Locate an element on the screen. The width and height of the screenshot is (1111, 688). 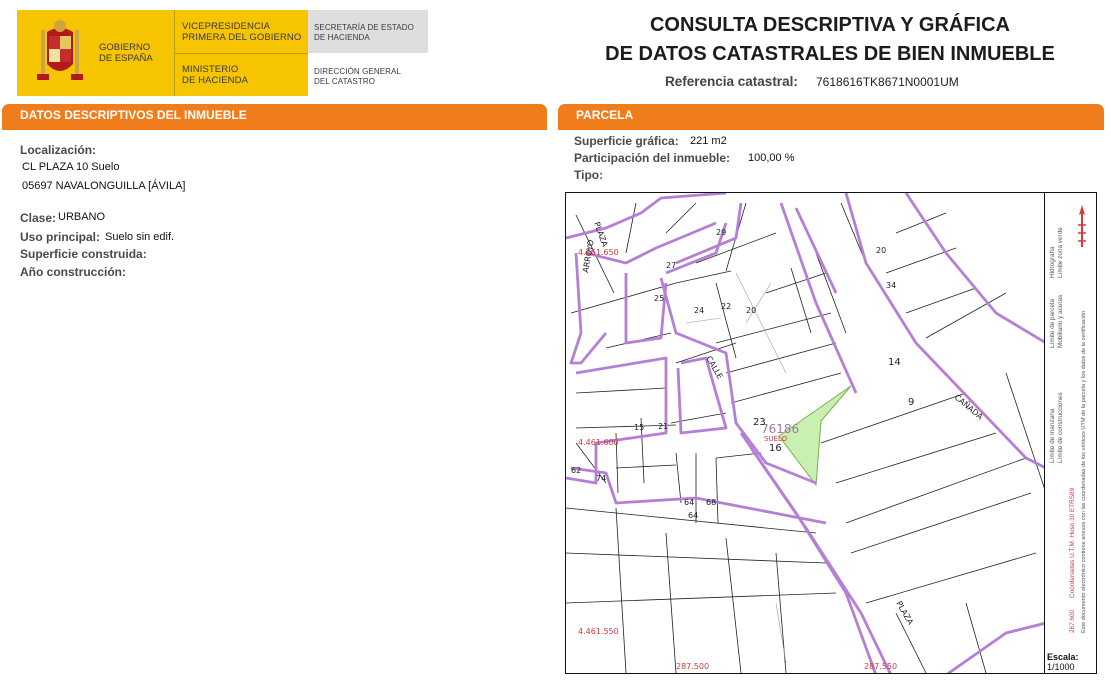
superficie-grafica-label: Superficie gráfica: is located at coordinates (626, 141).